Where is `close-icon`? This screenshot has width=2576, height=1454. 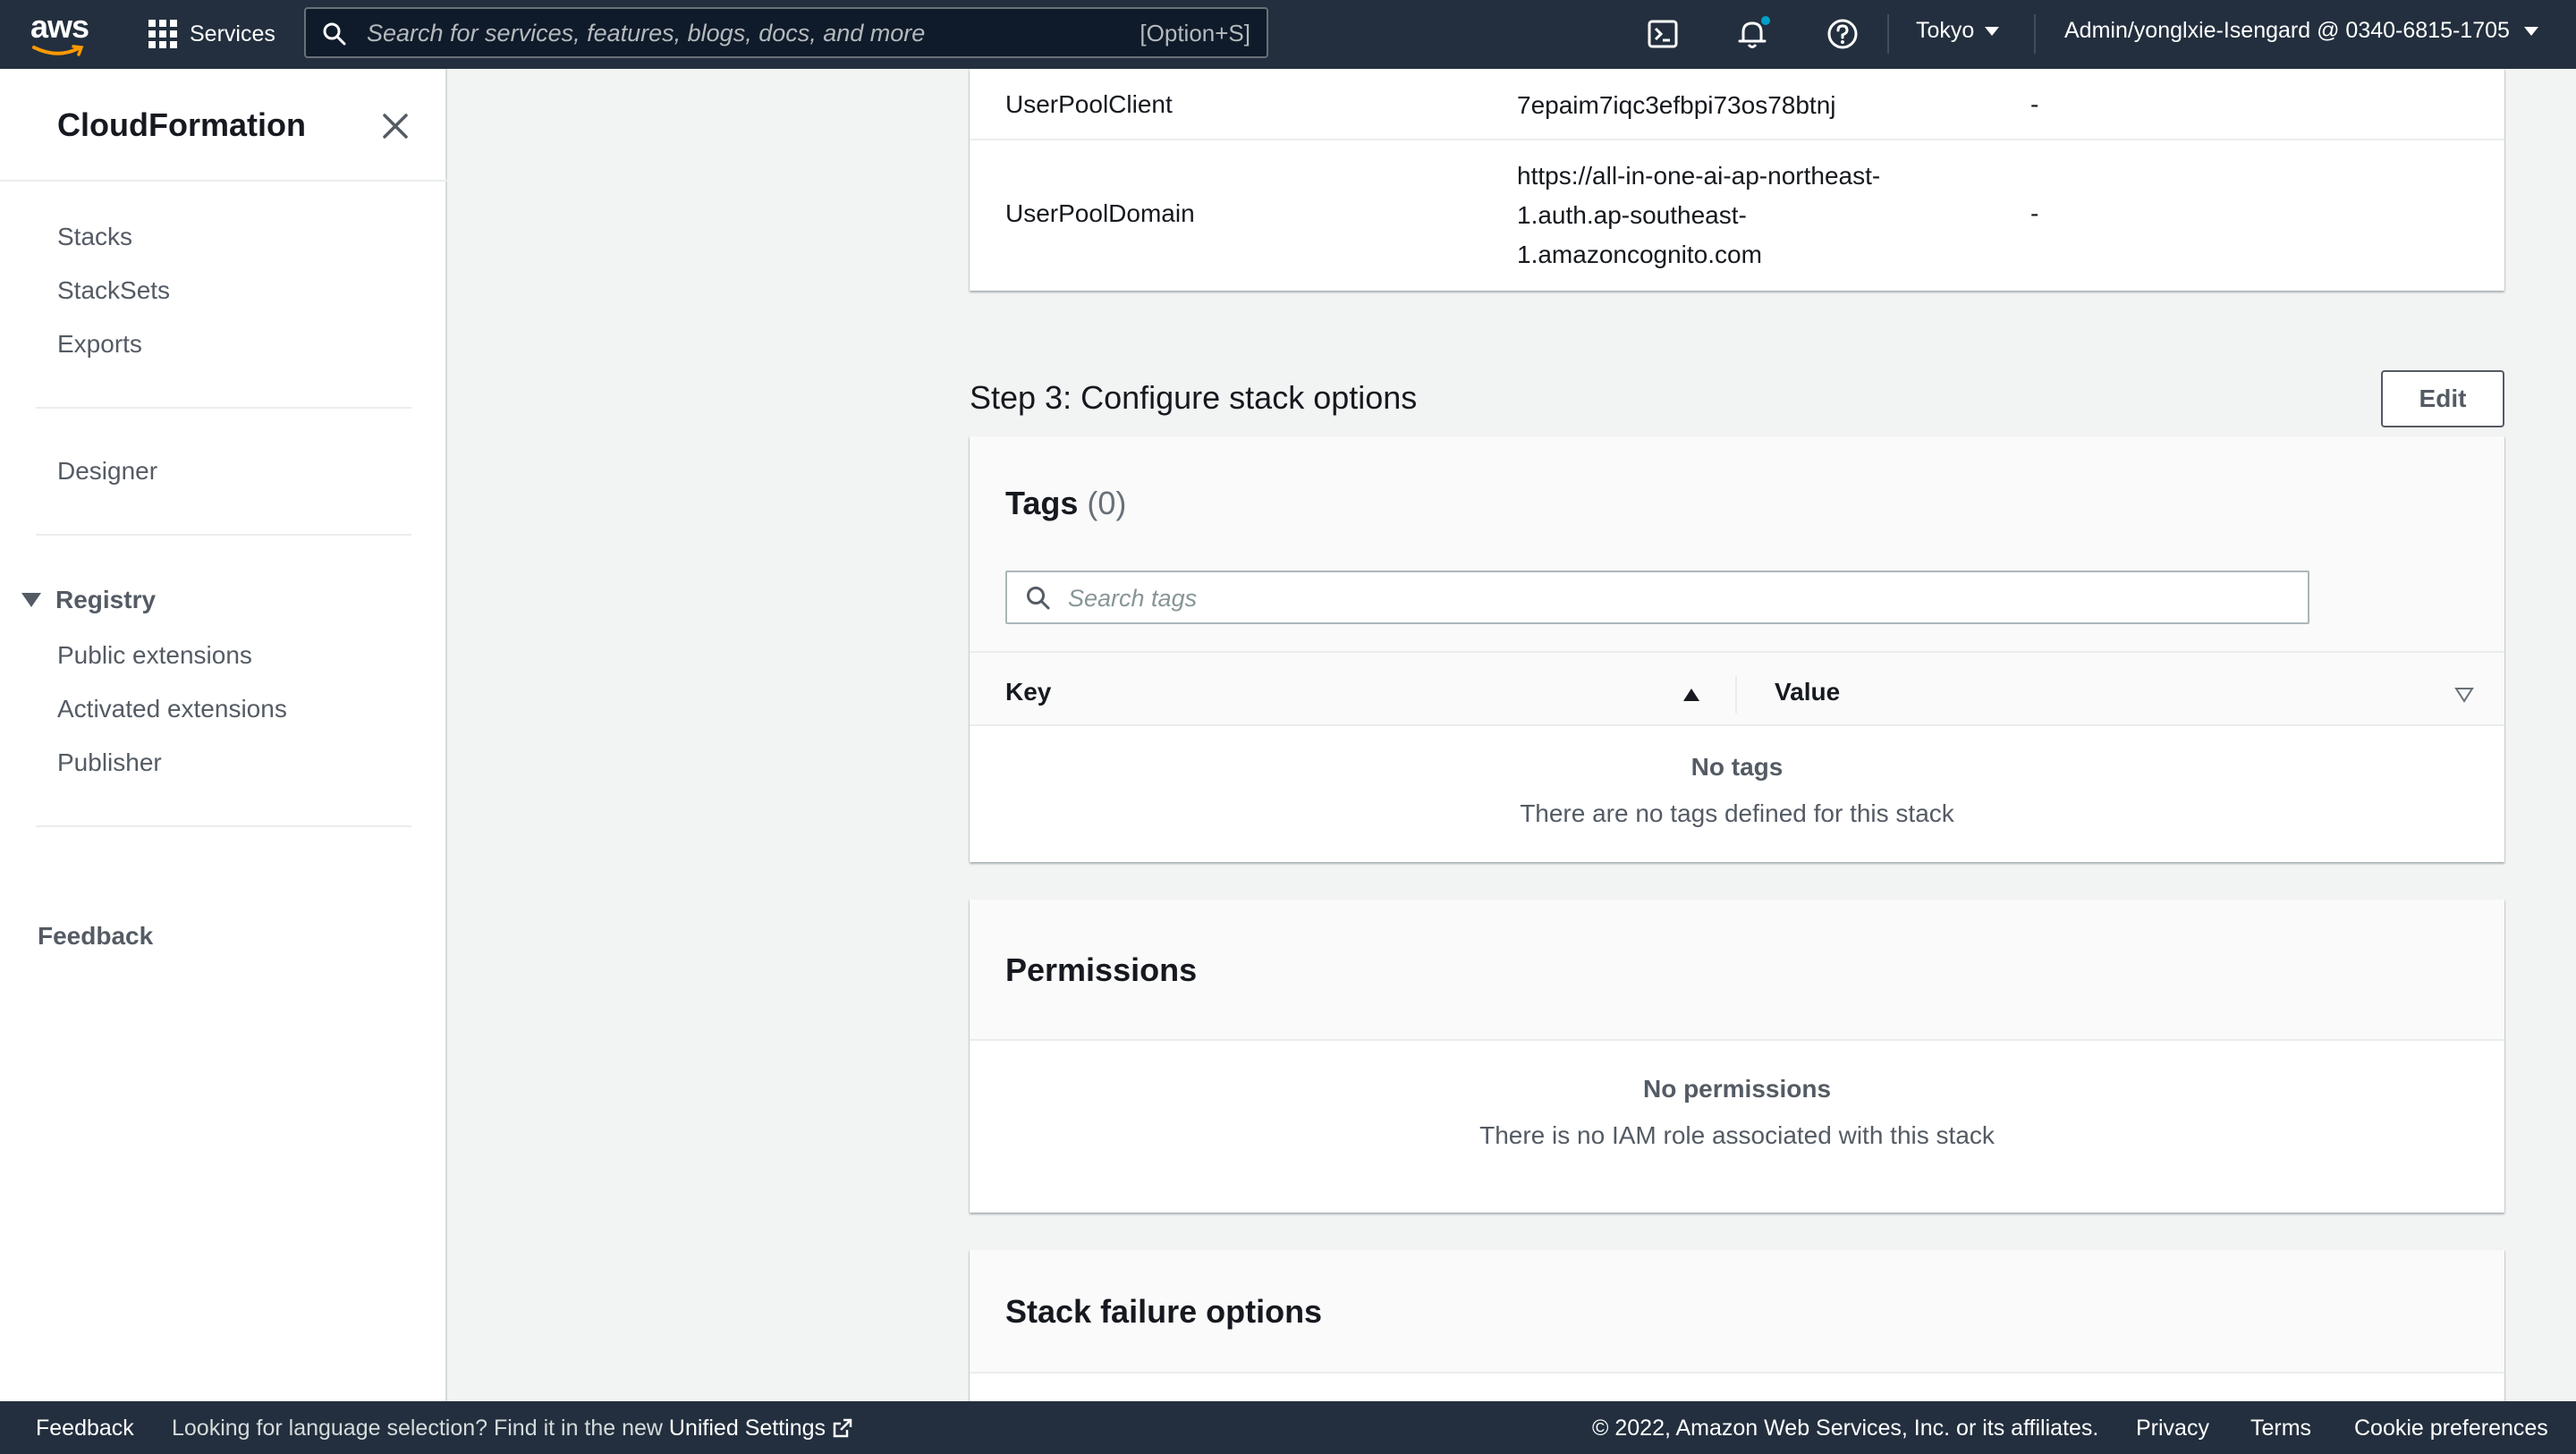
close-icon is located at coordinates (395, 126).